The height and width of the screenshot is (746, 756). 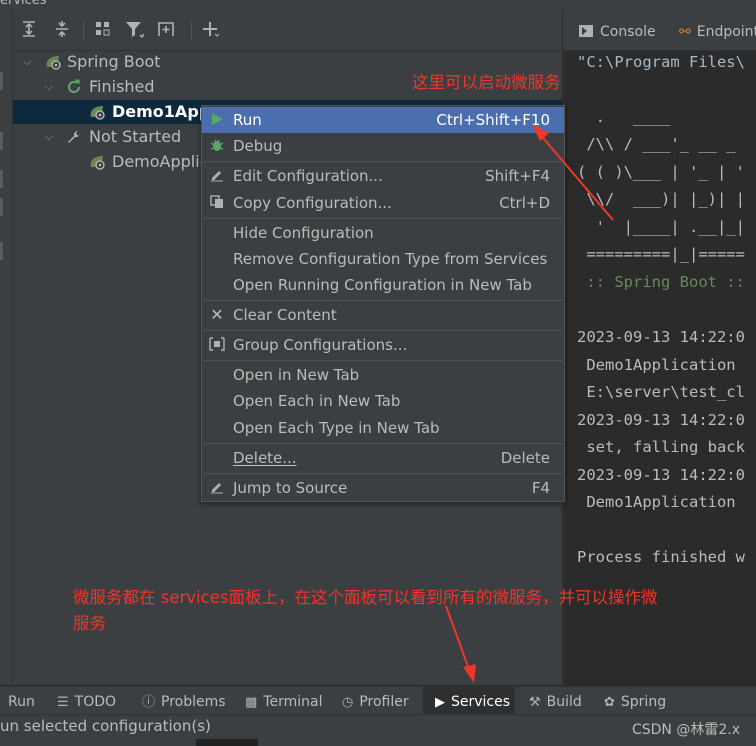 I want to click on tab-services-label: Services, so click(x=481, y=702).